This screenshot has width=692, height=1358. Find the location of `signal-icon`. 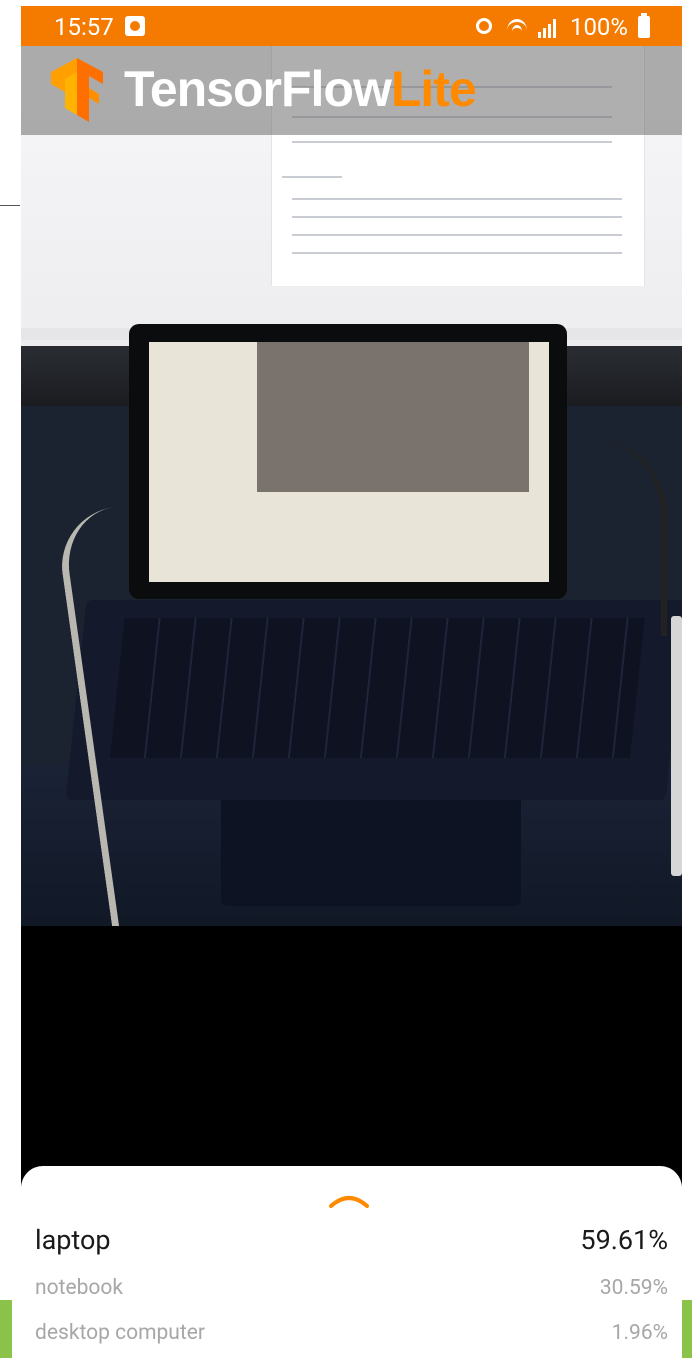

signal-icon is located at coordinates (548, 27).